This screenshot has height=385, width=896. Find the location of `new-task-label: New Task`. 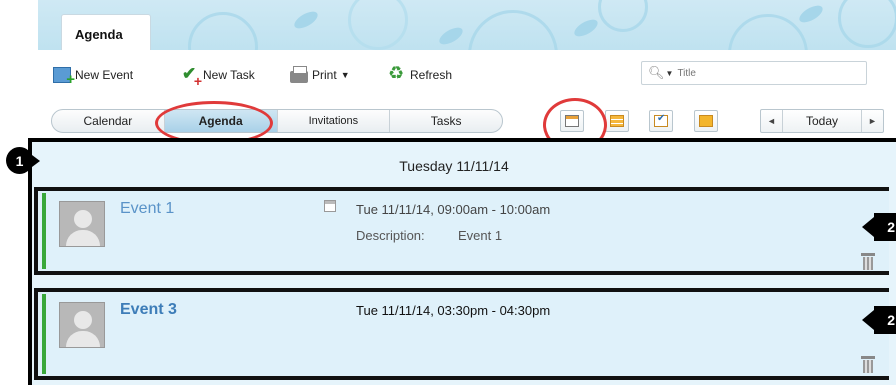

new-task-label: New Task is located at coordinates (229, 75).